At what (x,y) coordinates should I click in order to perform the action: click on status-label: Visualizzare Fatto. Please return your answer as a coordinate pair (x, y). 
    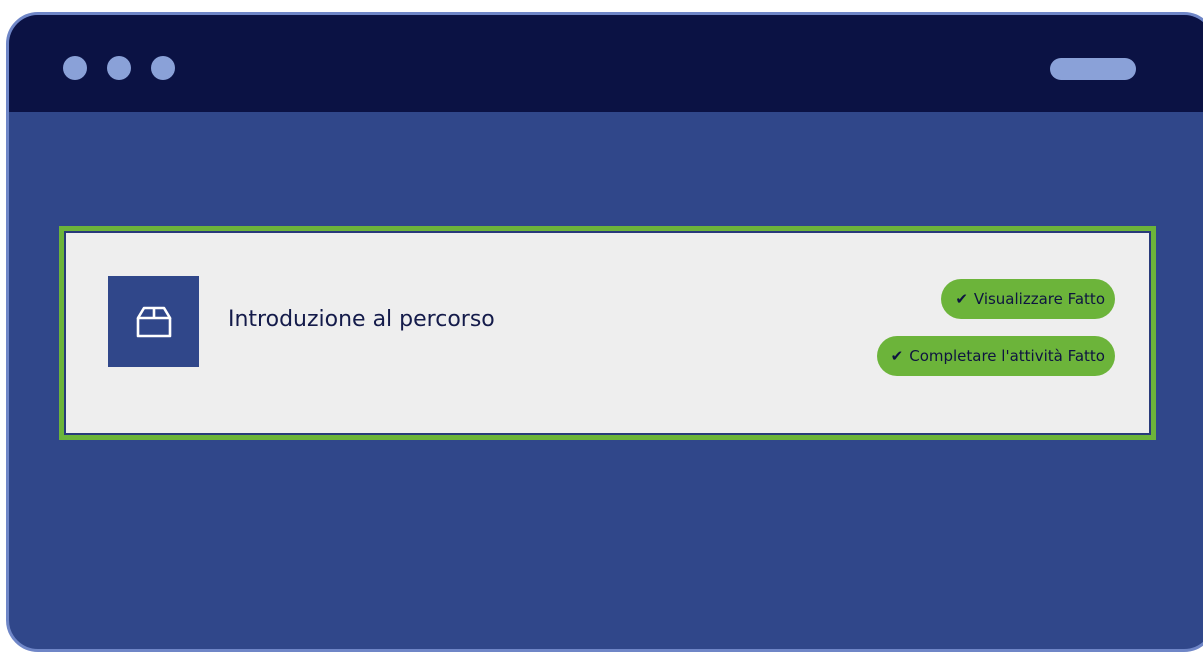
    Looking at the image, I should click on (1039, 299).